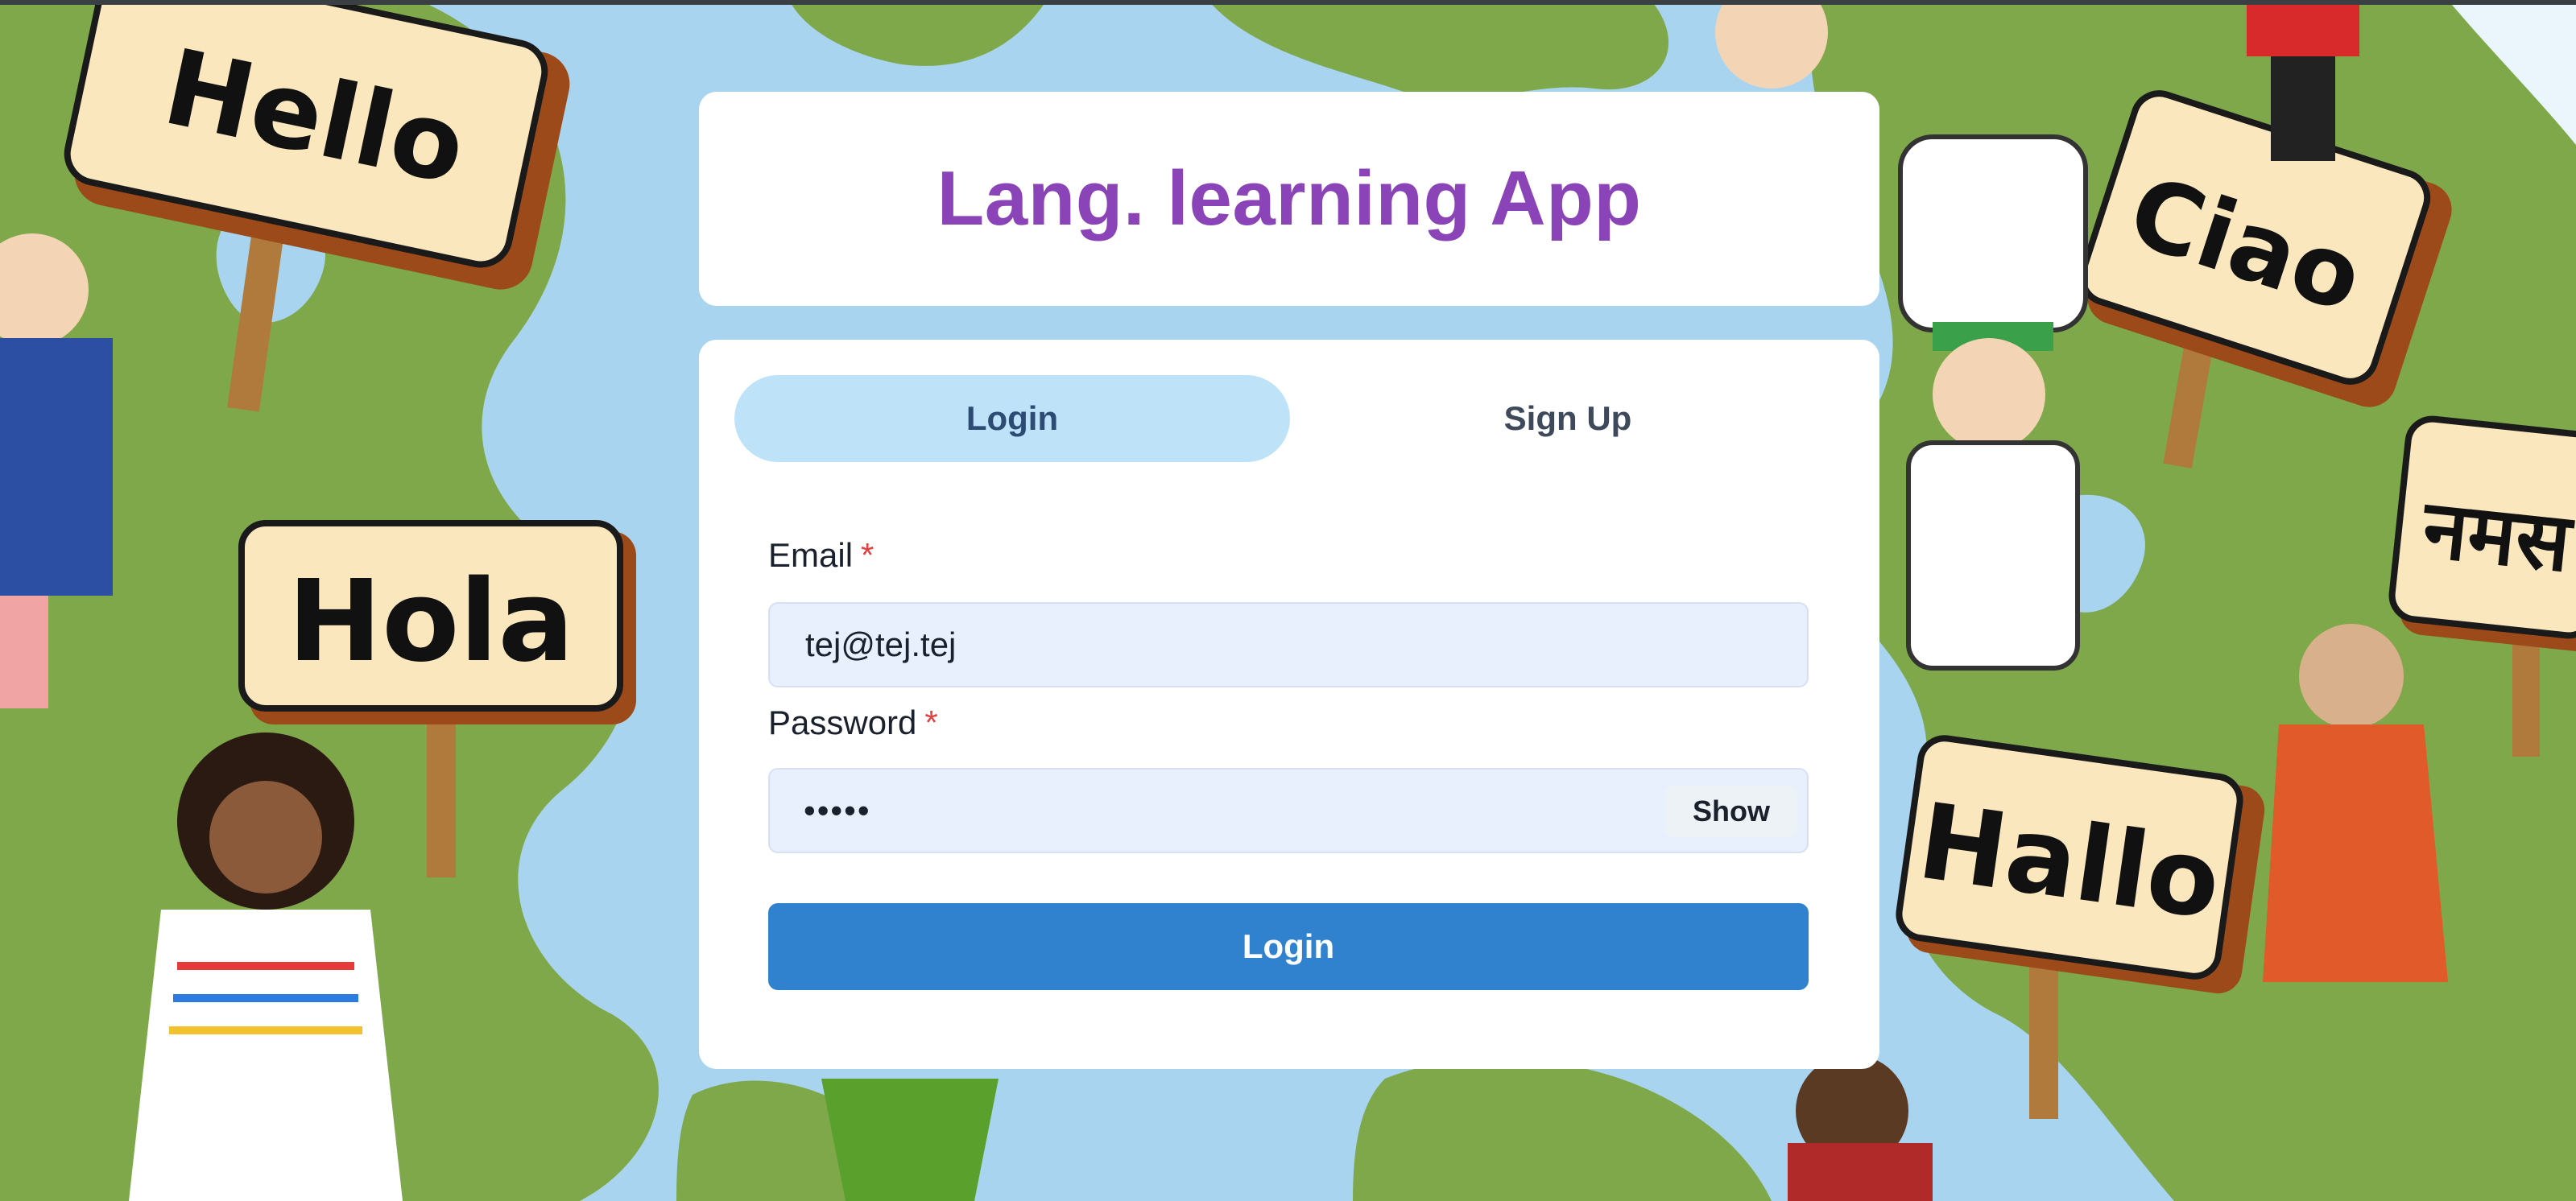 This screenshot has height=1201, width=2576. Describe the element at coordinates (2496, 536) in the screenshot. I see `svg-text: नमस` at that location.